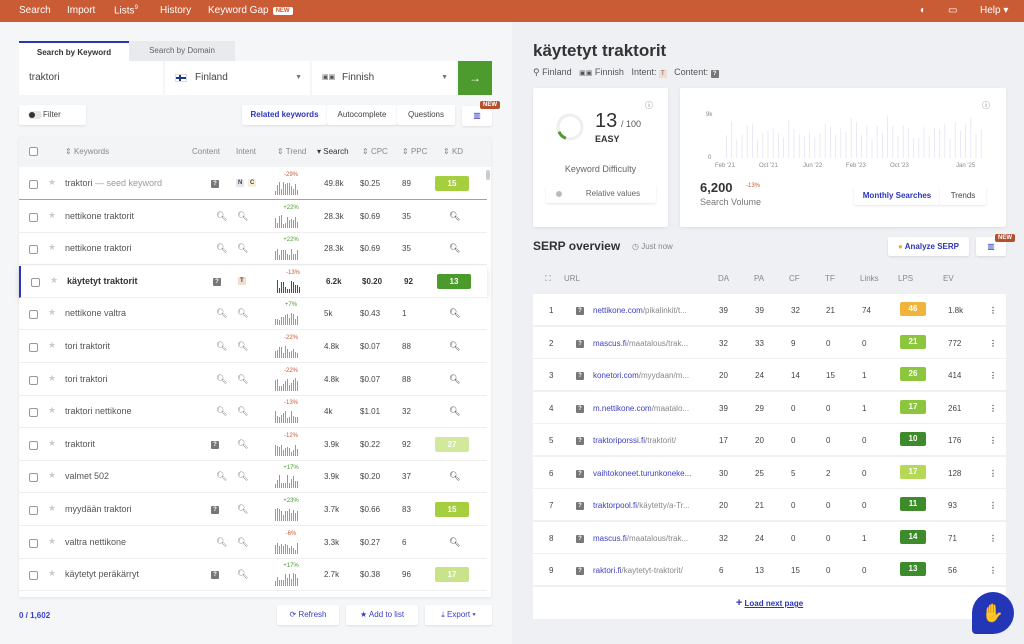 This screenshot has width=1024, height=644. Describe the element at coordinates (253, 510) in the screenshot. I see `table-row: ★ myydään traktori? 🔍︎ +23% 3.7k $0.66 83 15` at that location.